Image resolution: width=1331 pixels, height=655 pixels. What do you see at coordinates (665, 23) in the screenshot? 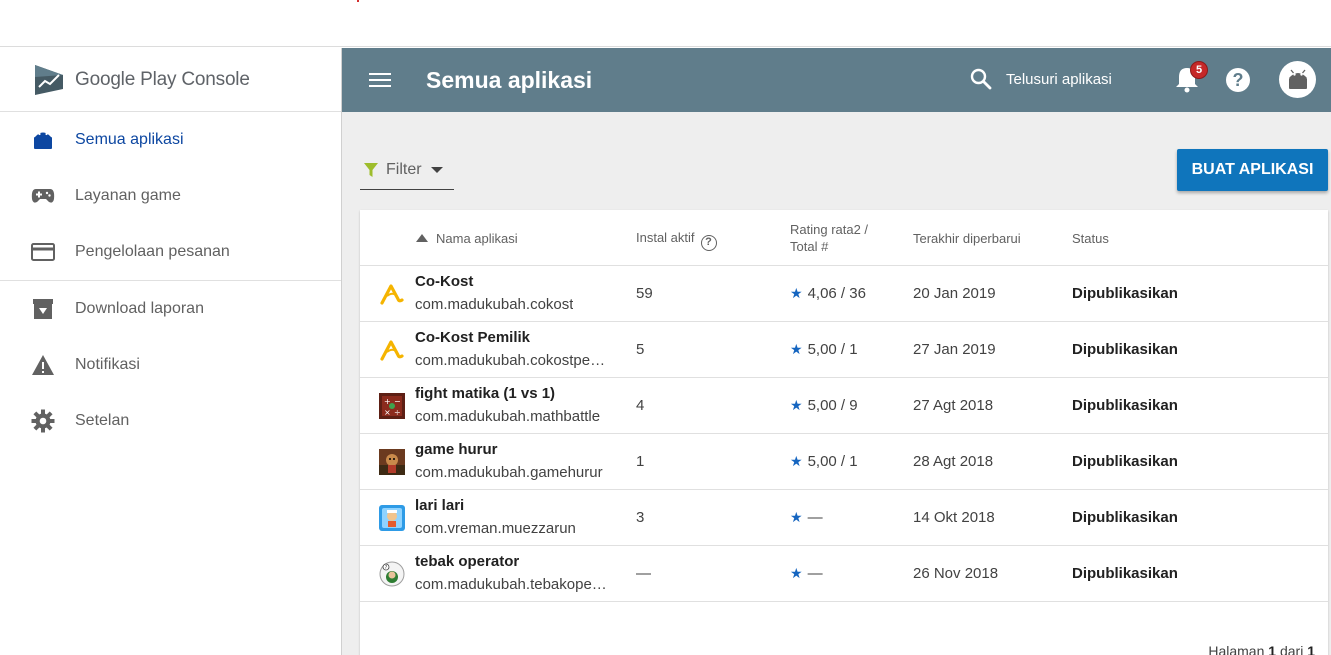
I see `browser-top-area` at bounding box center [665, 23].